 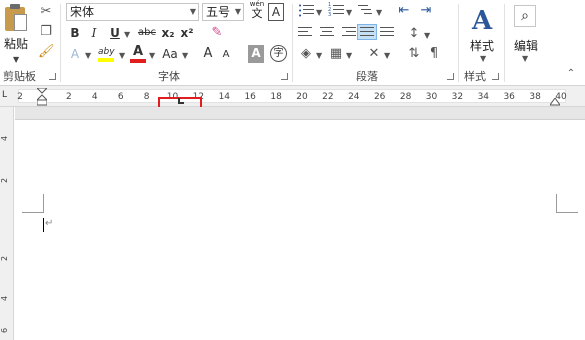 I want to click on chinese-layout-icon: ✕, so click(x=374, y=54).